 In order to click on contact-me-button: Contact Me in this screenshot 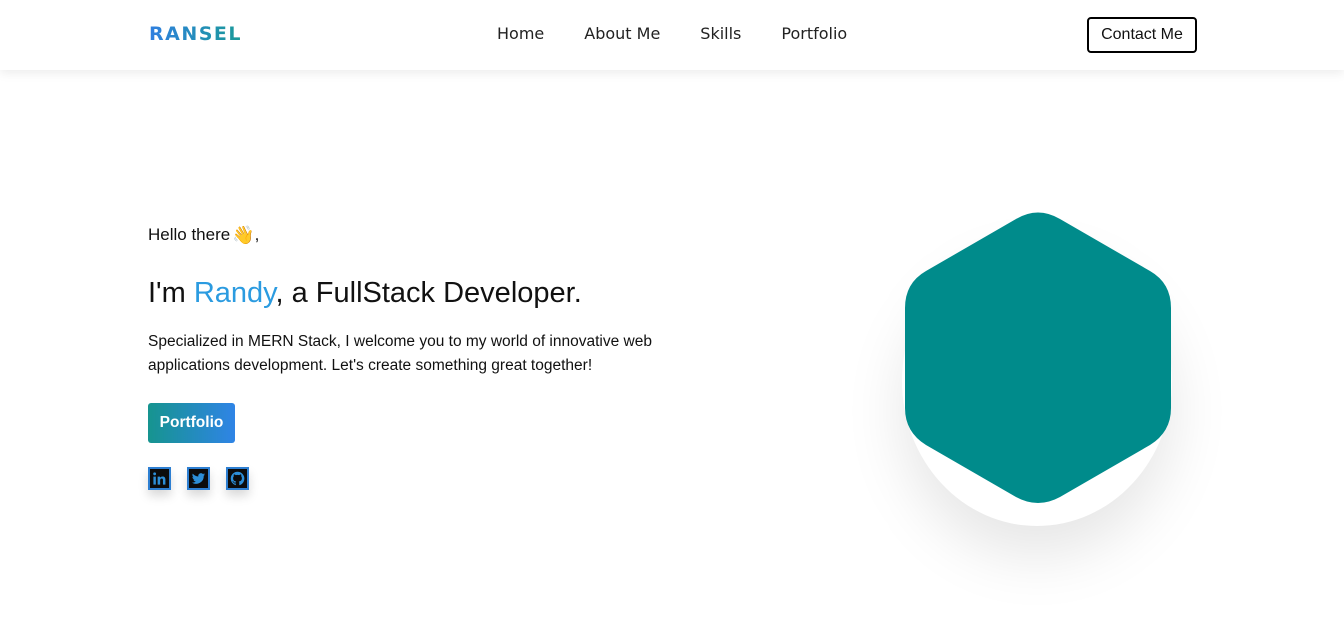, I will do `click(1142, 35)`.